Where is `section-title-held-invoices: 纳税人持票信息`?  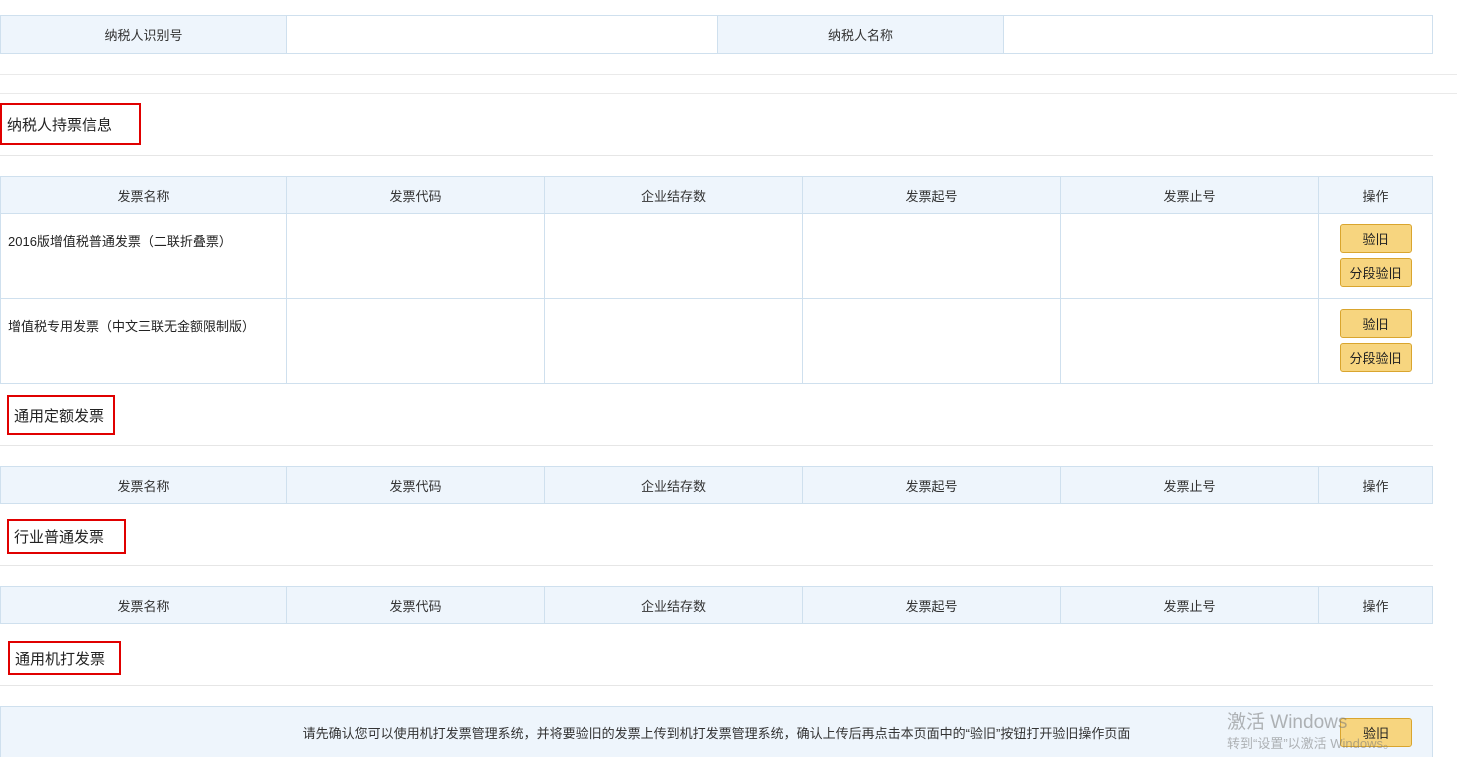 section-title-held-invoices: 纳税人持票信息 is located at coordinates (70, 124).